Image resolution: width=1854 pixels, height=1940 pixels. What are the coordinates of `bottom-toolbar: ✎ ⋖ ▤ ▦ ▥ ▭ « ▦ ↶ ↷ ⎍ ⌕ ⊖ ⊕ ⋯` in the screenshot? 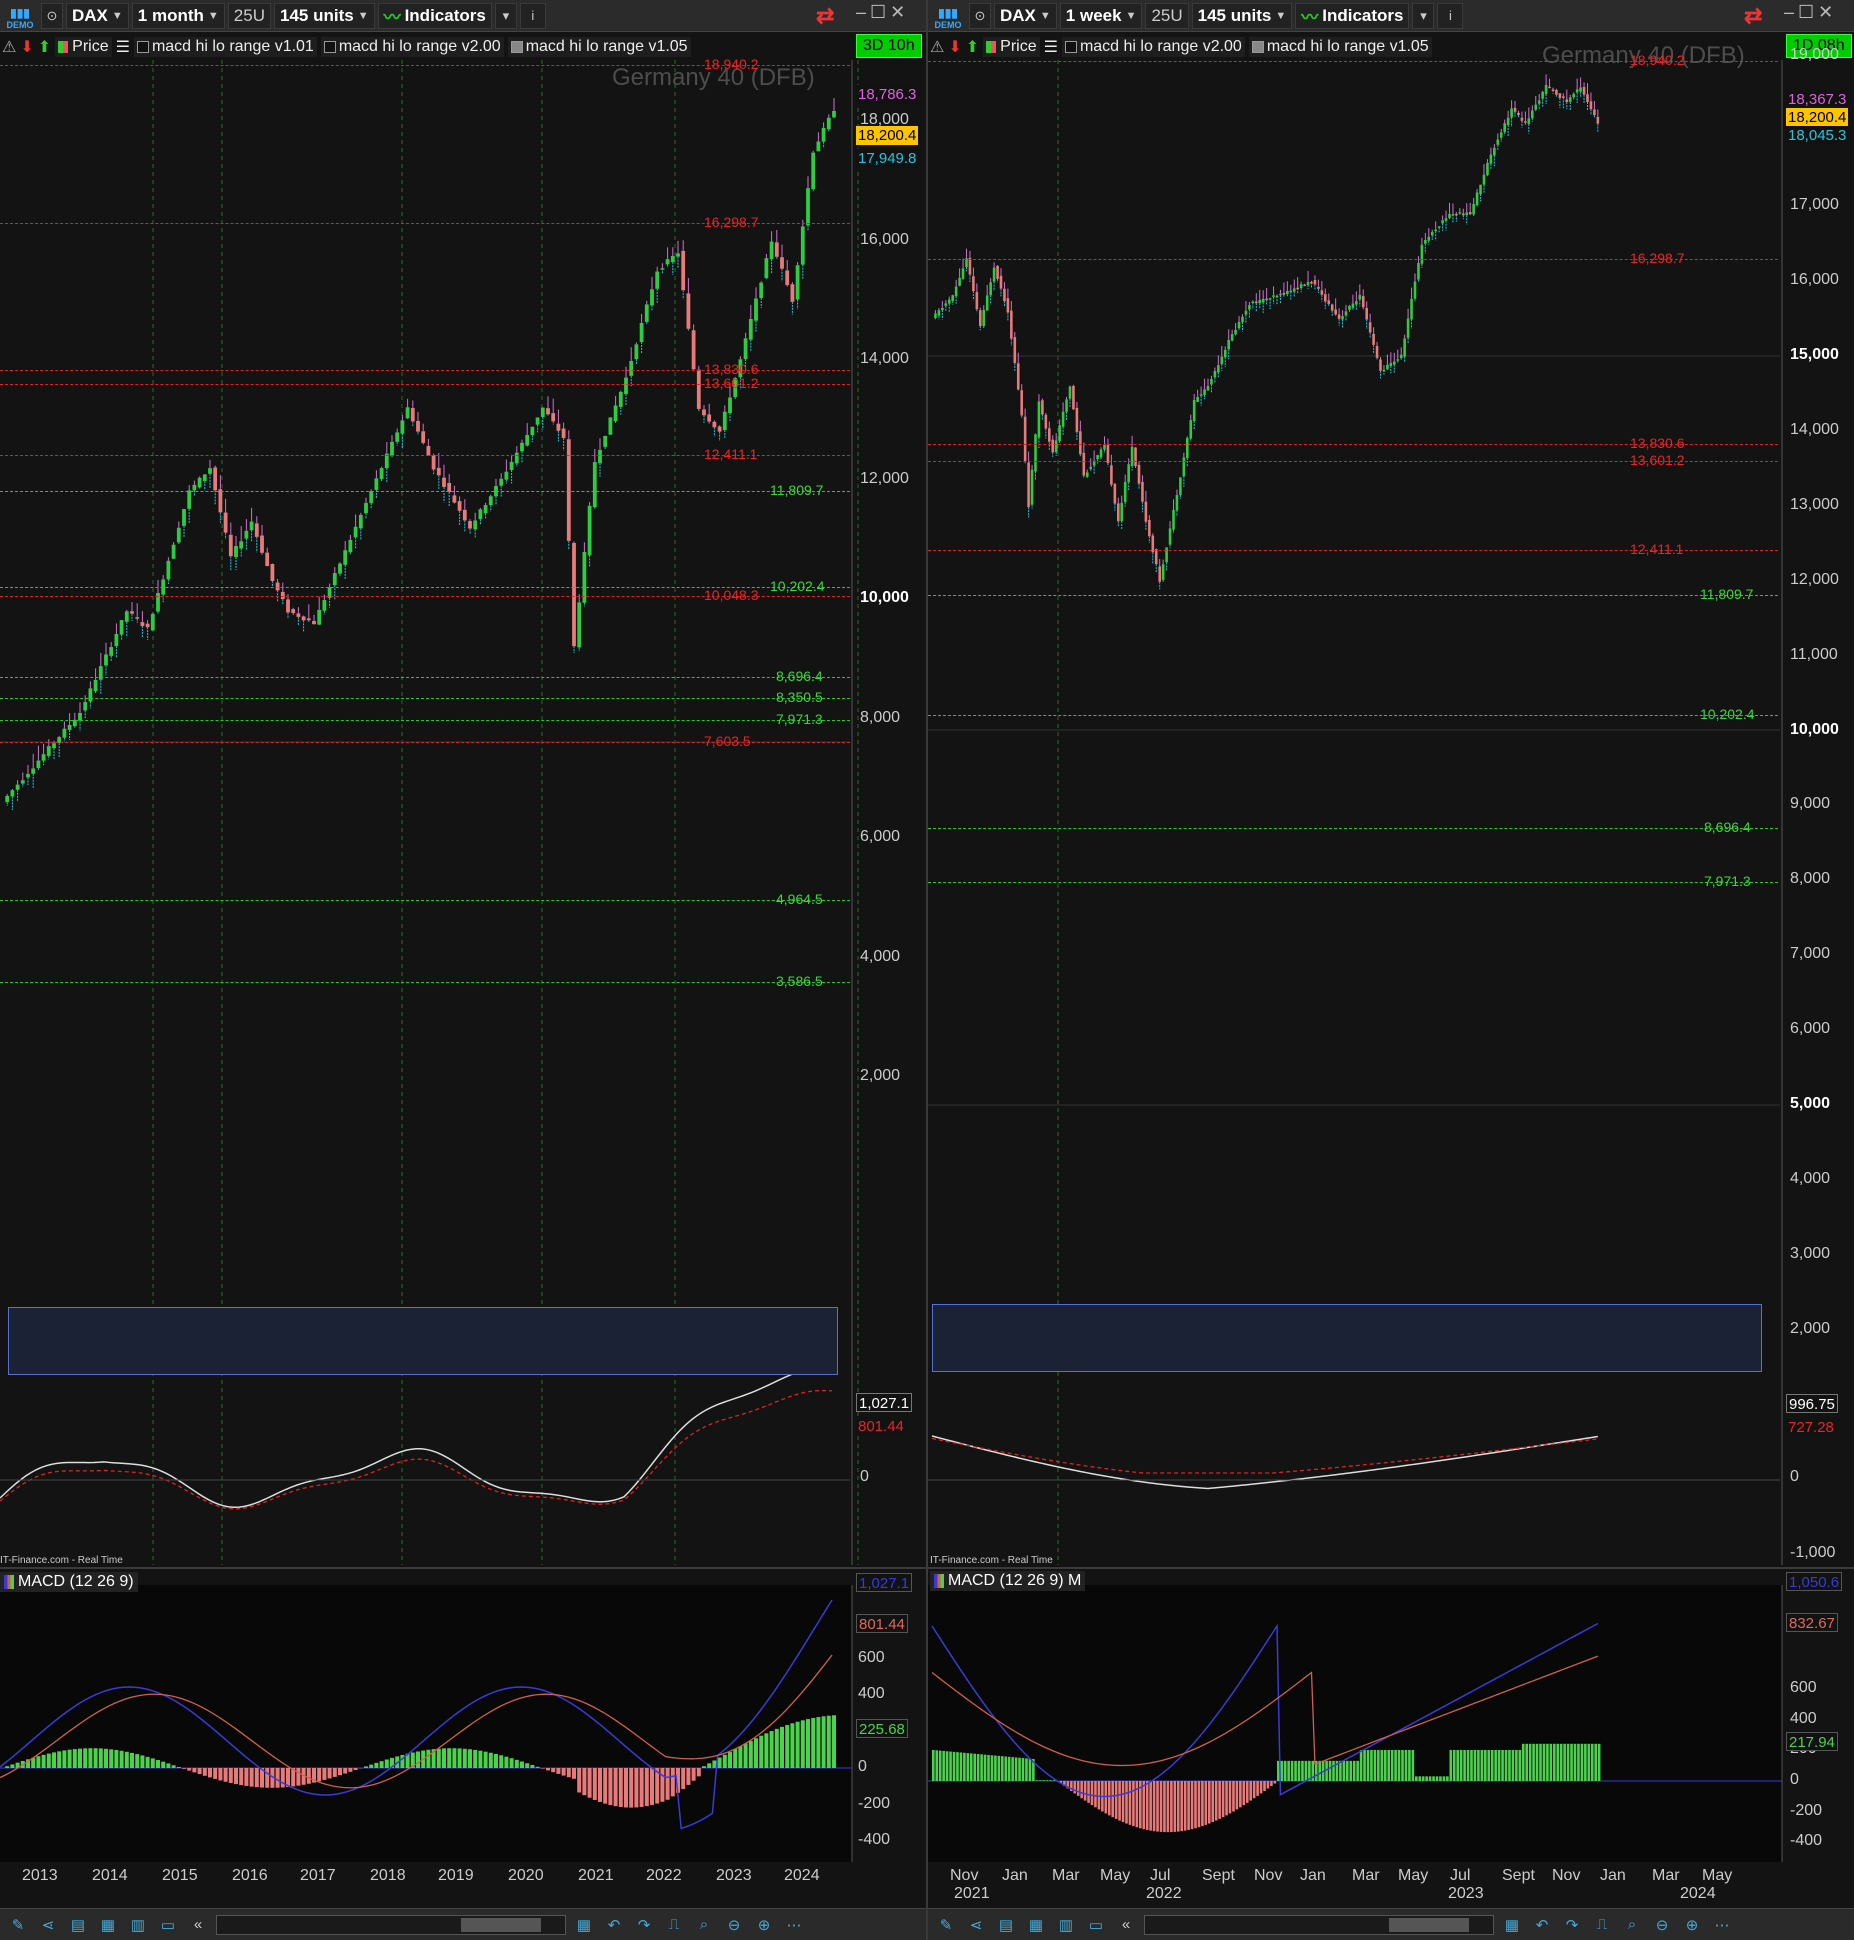 It's located at (1391, 1924).